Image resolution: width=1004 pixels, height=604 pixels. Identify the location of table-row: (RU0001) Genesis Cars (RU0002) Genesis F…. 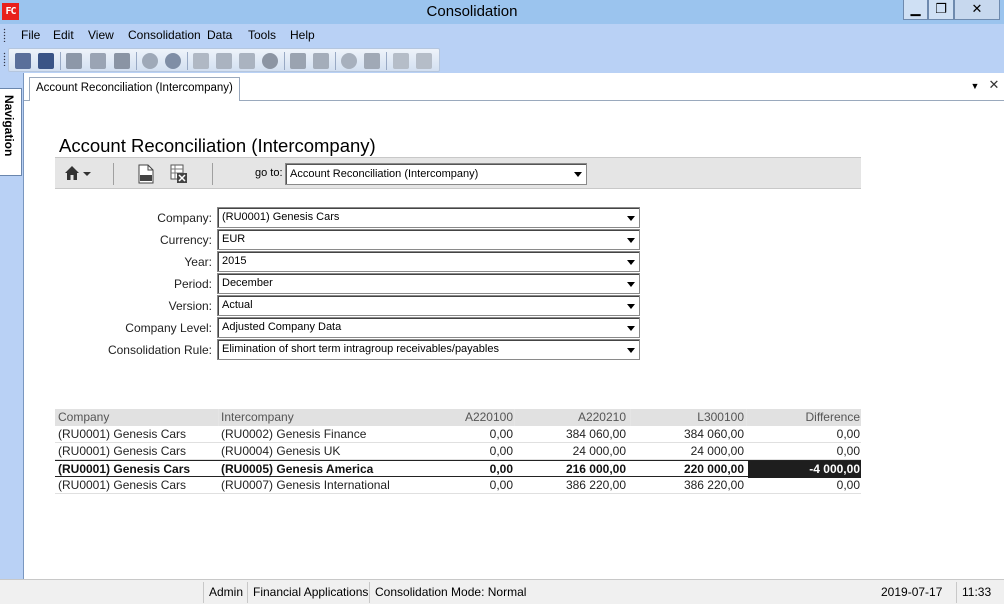
(458, 434).